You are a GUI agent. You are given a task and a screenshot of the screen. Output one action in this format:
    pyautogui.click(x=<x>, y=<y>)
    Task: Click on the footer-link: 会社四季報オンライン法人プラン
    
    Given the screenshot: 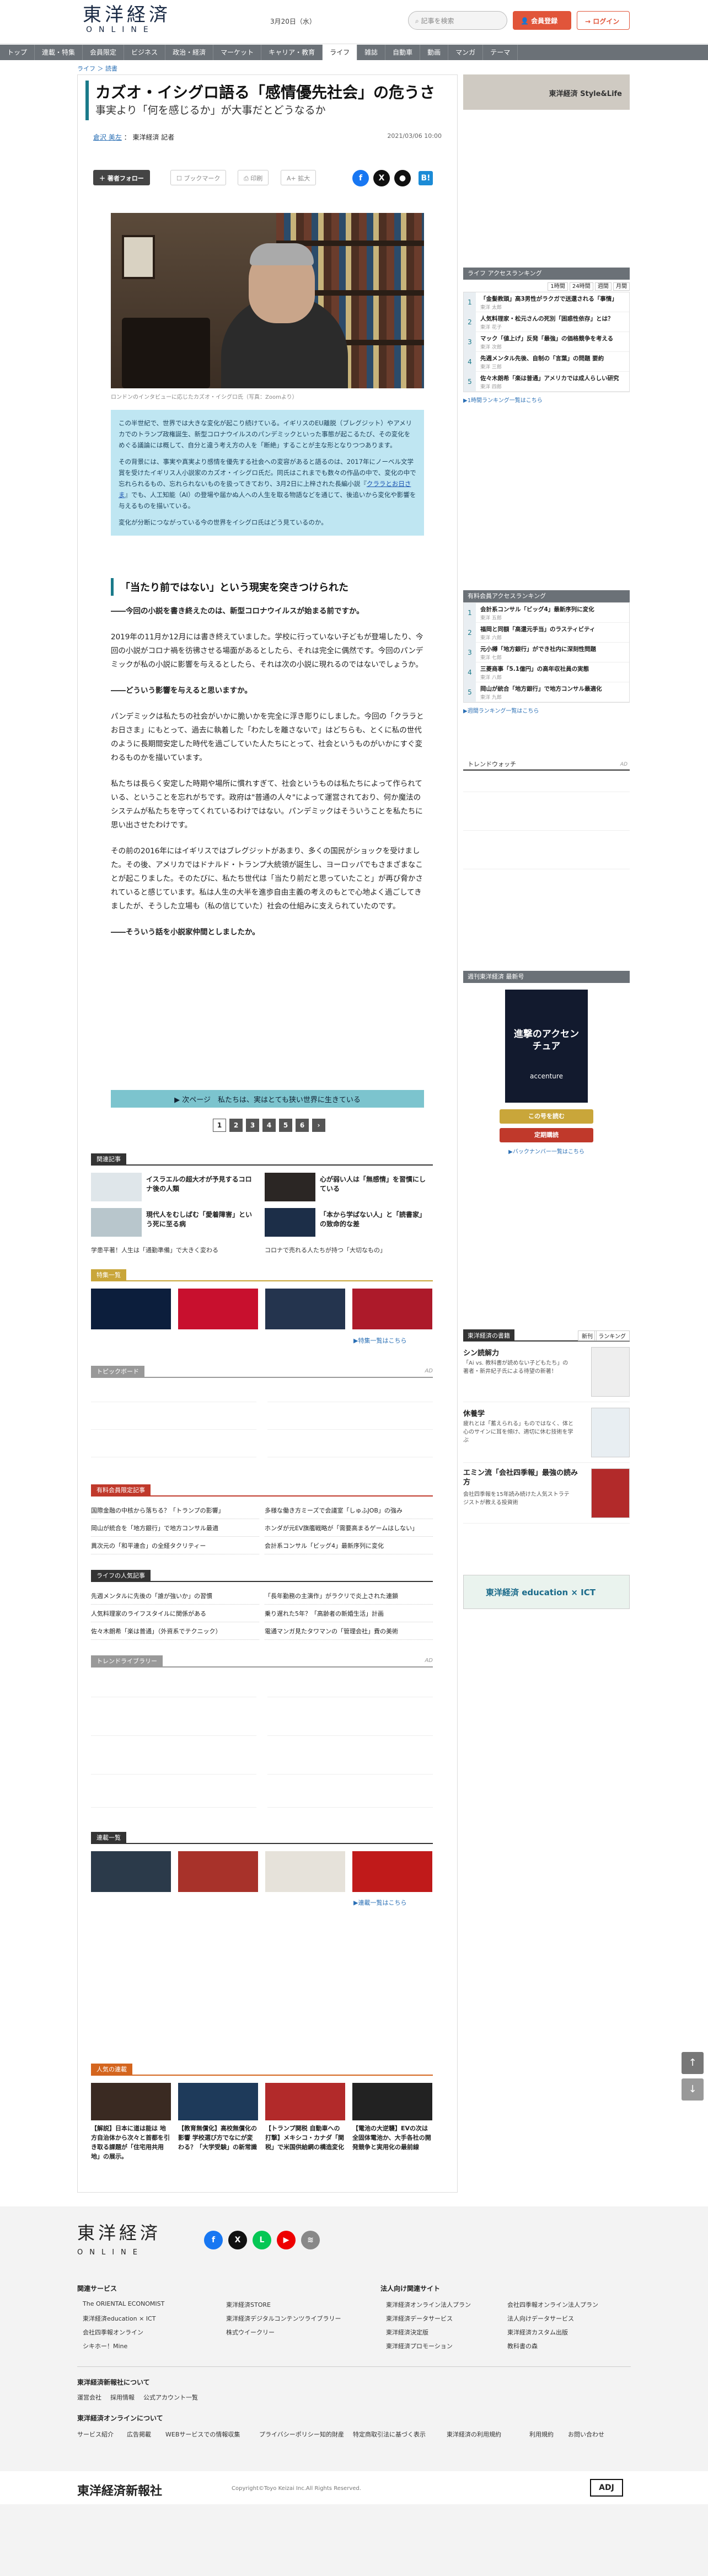 What is the action you would take?
    pyautogui.click(x=552, y=2304)
    